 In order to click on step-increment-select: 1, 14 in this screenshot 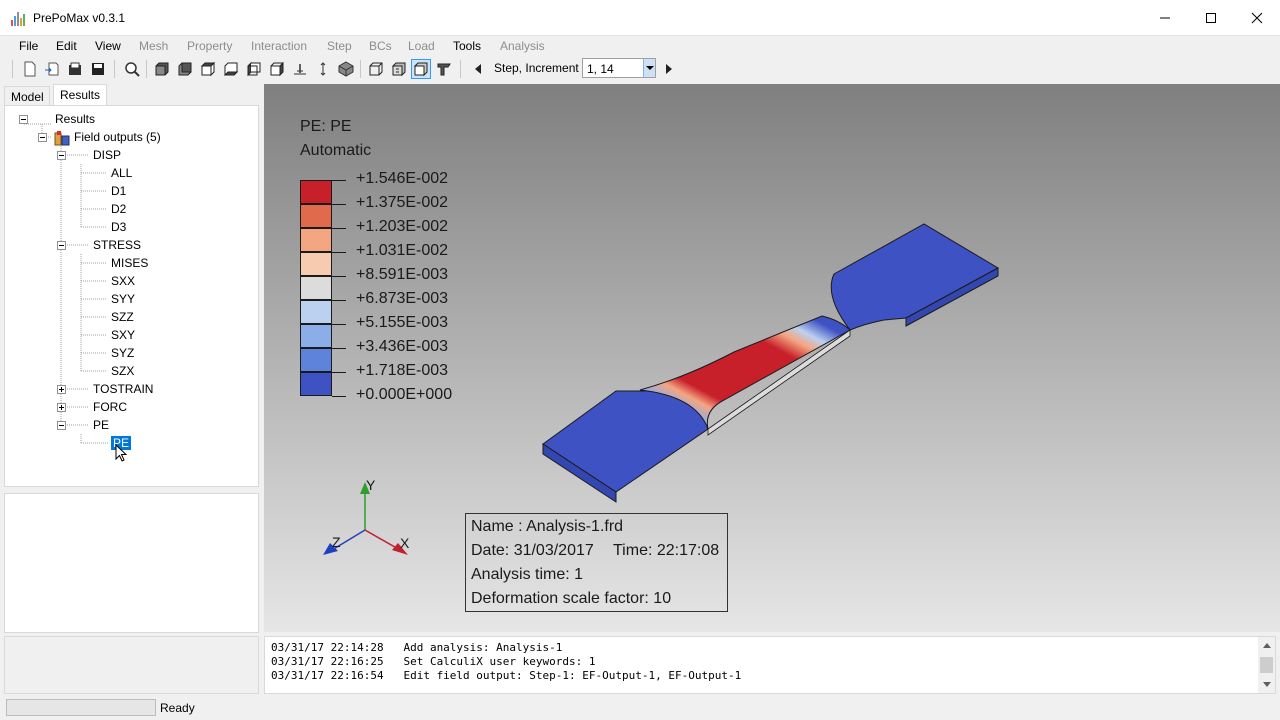, I will do `click(619, 68)`.